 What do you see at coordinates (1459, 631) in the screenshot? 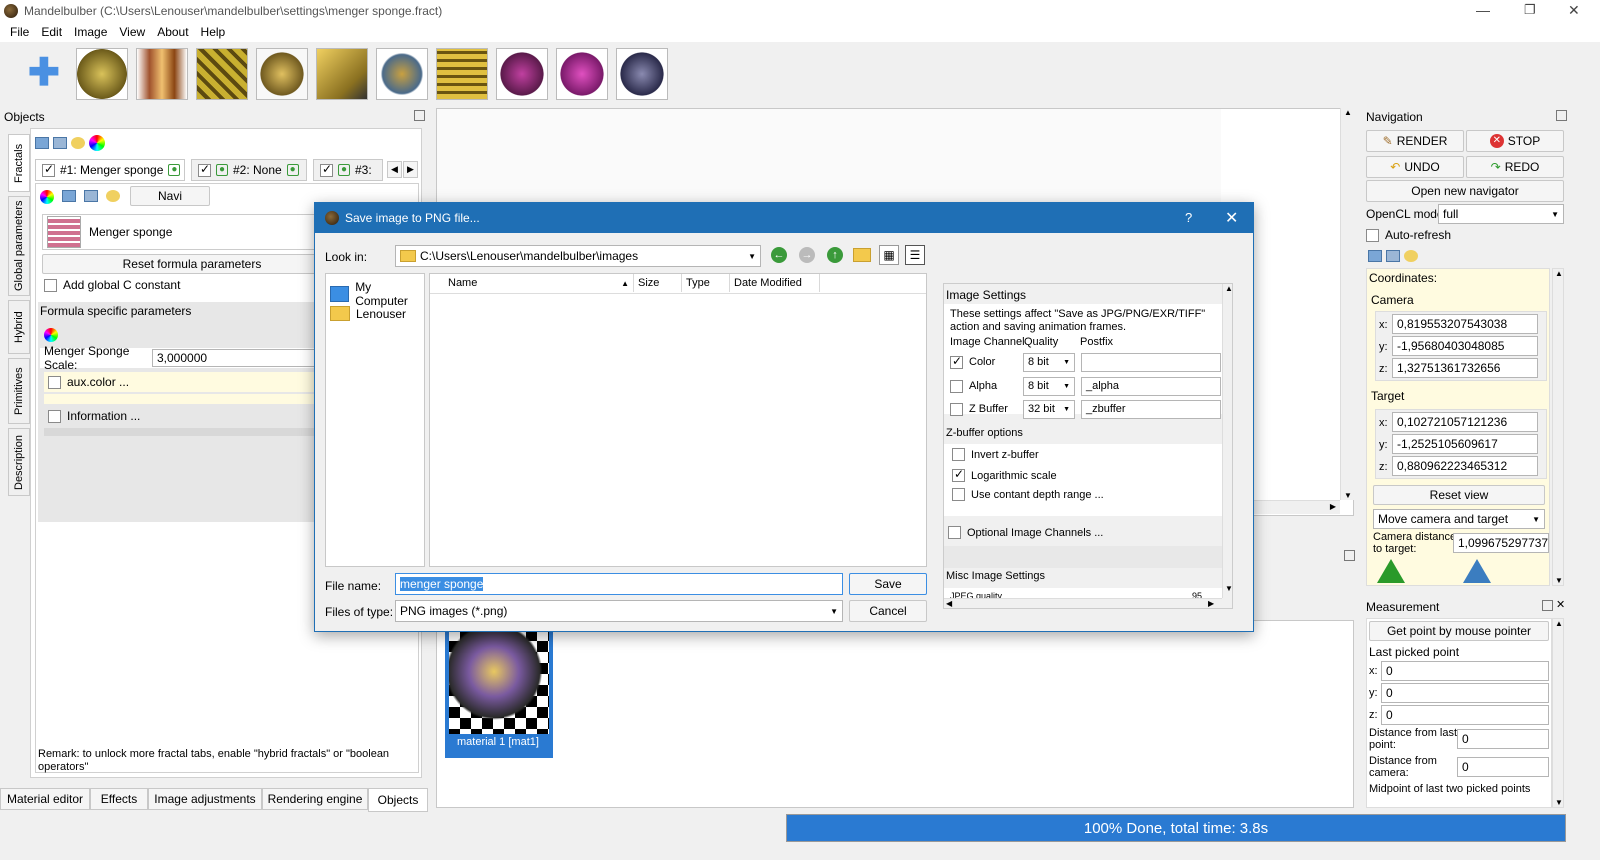
I see `get-point-button: Get point by mouse pointer` at bounding box center [1459, 631].